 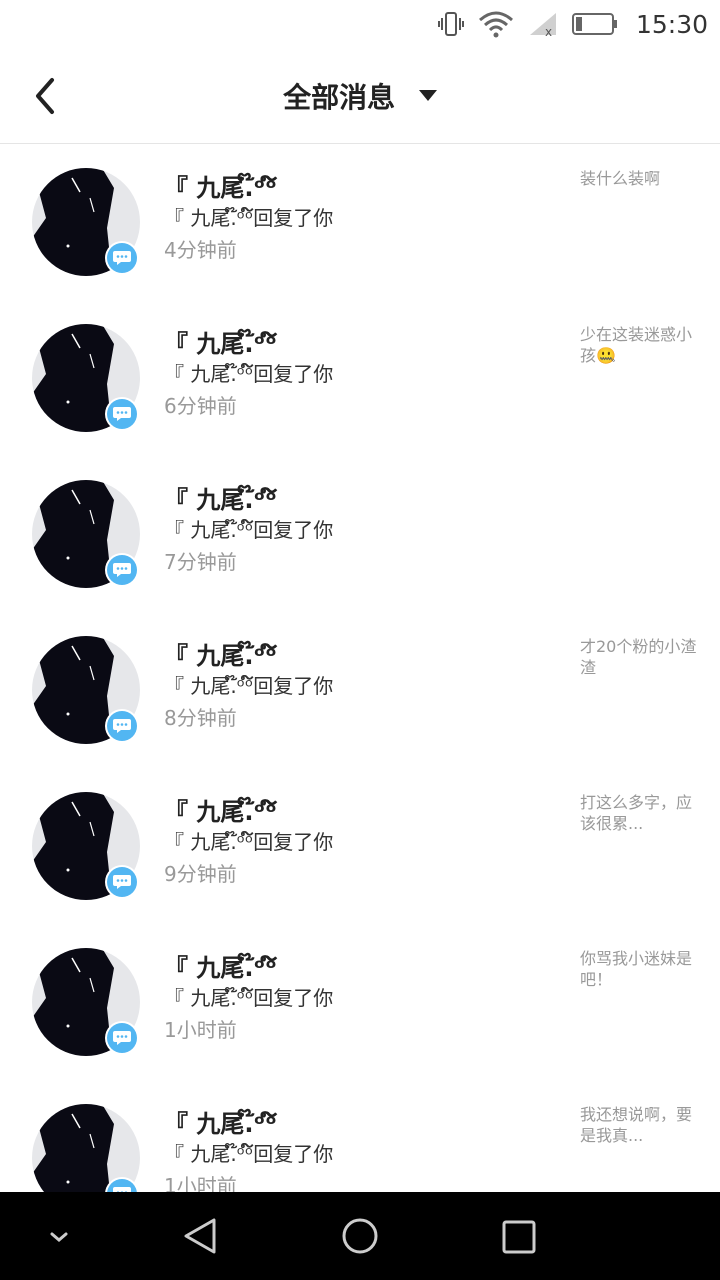 I want to click on list-item: 『 ​​九尾.​໊ᵒᵒ໌໌ 『 ​​九尾.​໊ᵒᵒ໌໌回复了你 7分钟前 ​​​, so click(x=360, y=534).